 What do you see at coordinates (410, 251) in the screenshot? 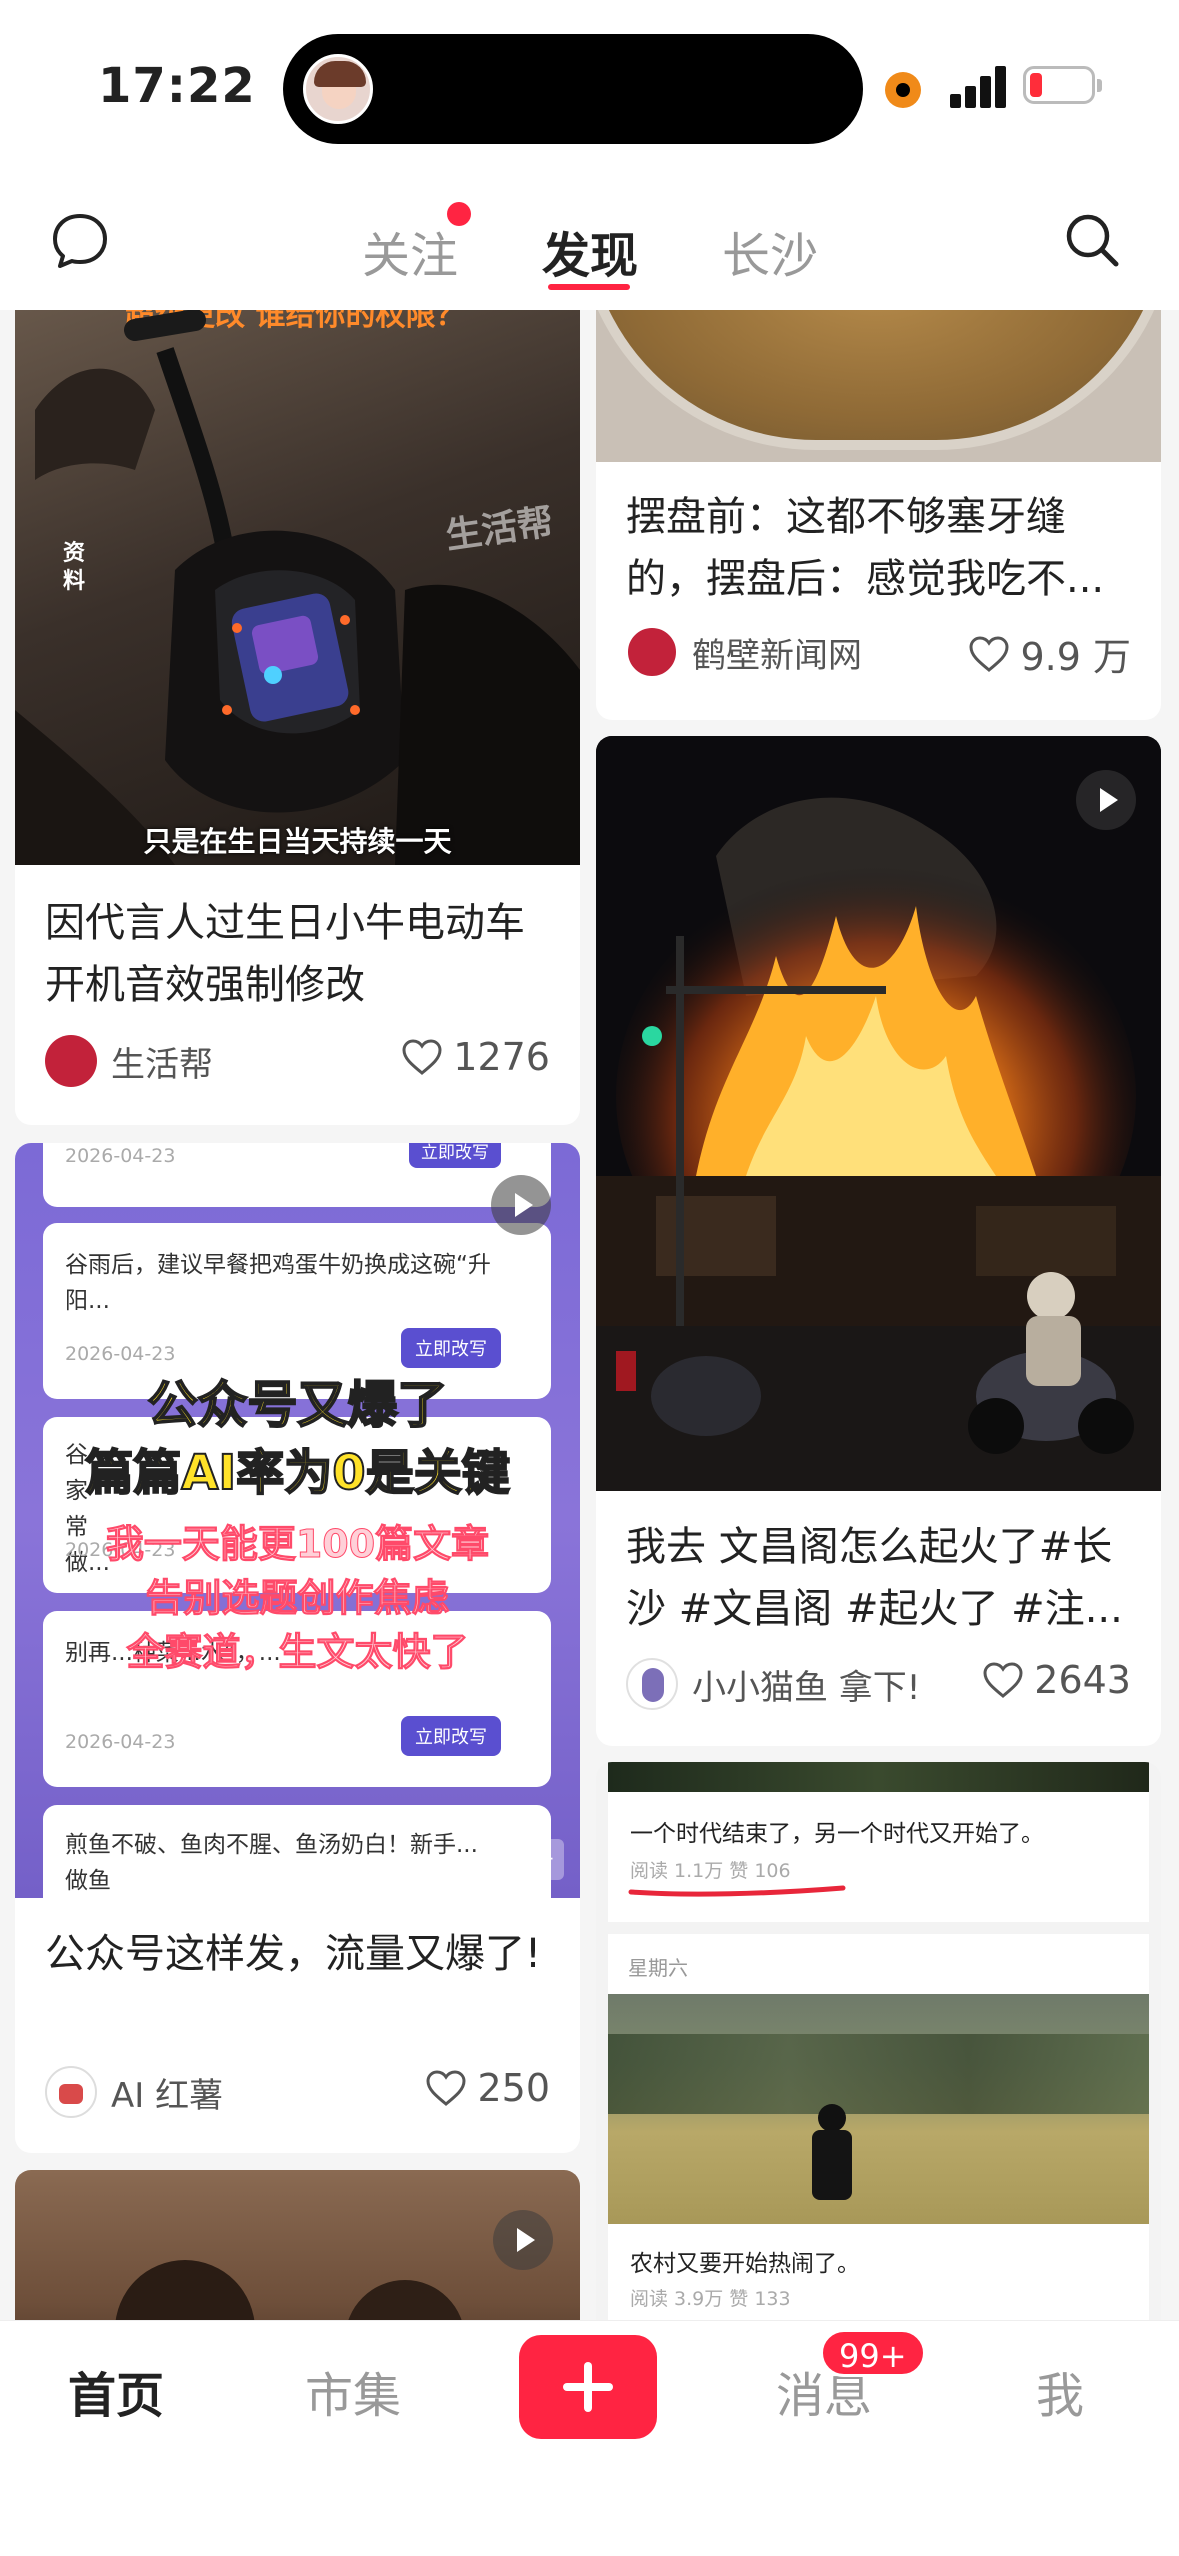
I see `tab-follow: 关注` at bounding box center [410, 251].